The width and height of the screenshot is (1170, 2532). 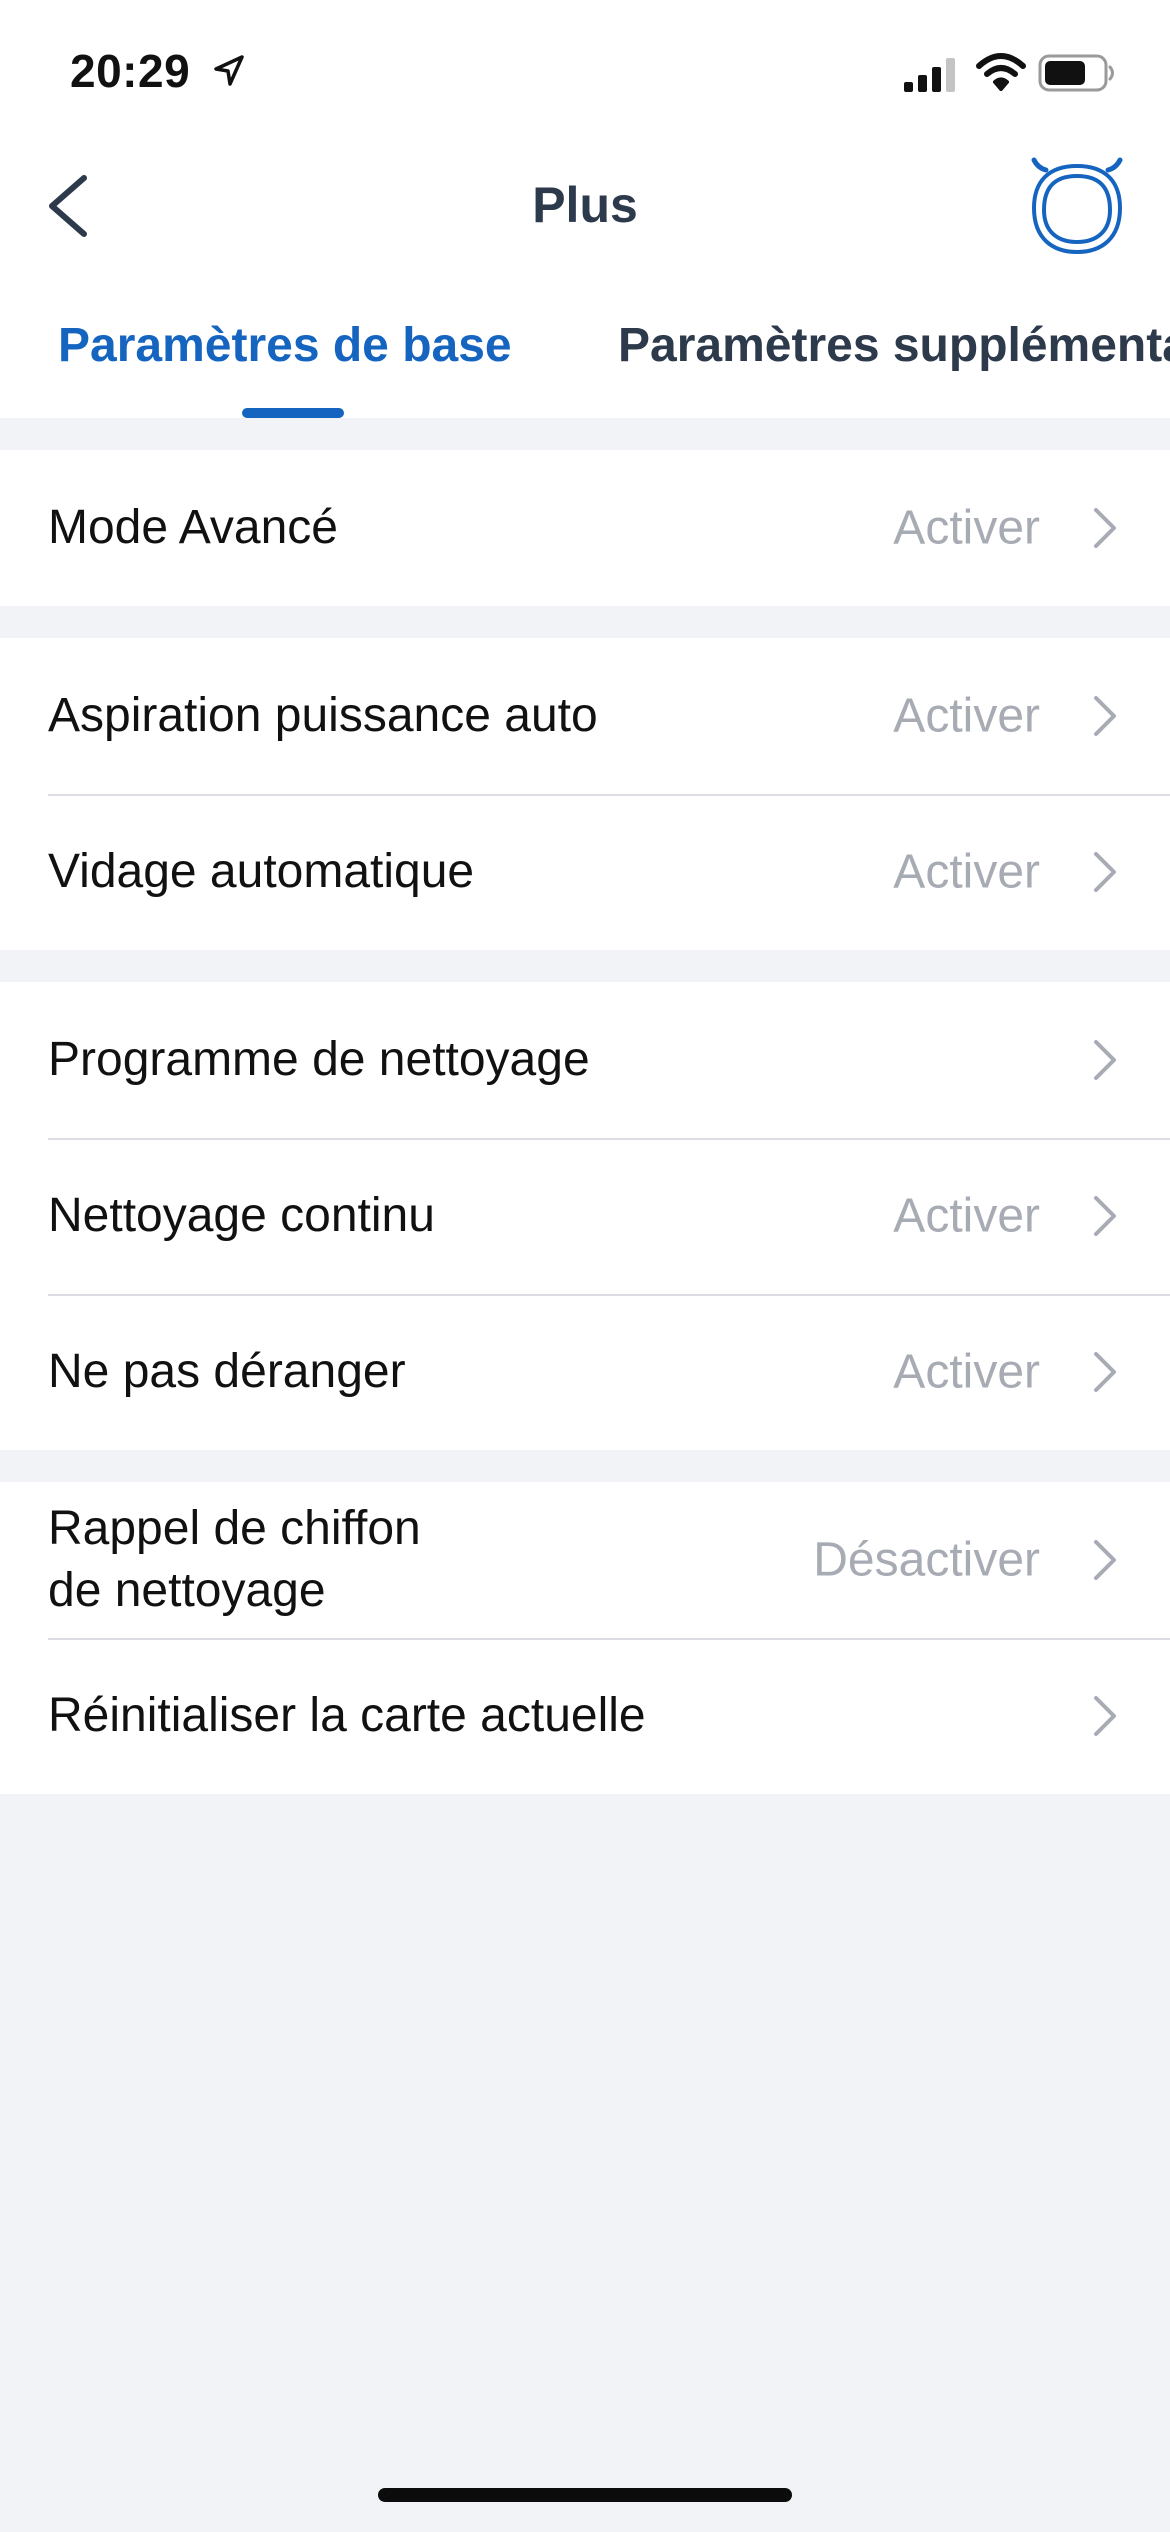 I want to click on setting-label: Rappel de chiffon de nettoyage, so click(x=234, y=1560).